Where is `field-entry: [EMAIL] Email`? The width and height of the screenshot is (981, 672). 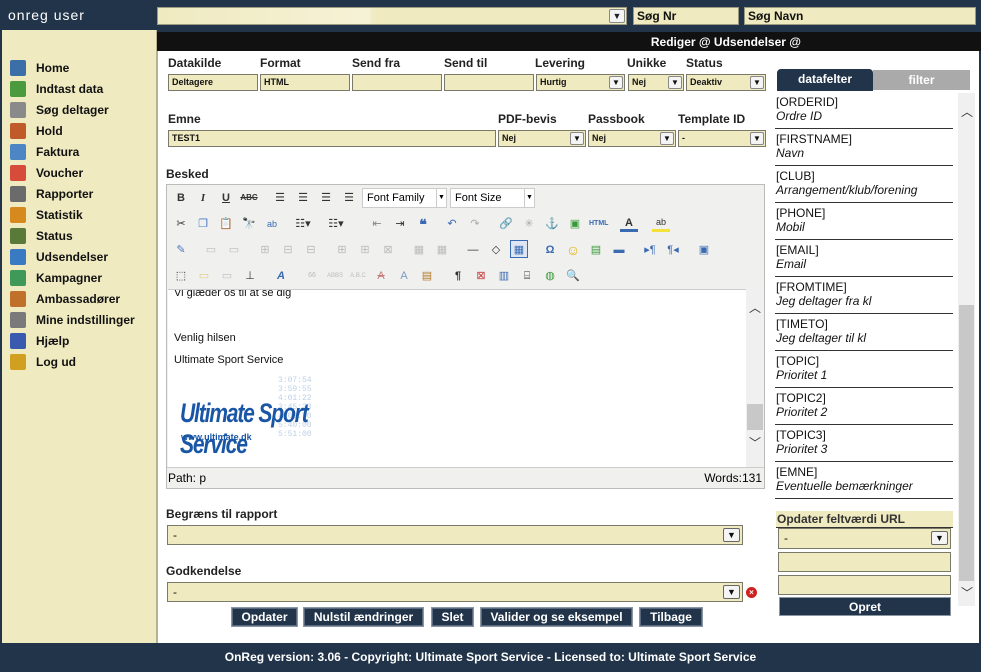
field-entry: [EMAIL] Email is located at coordinates (864, 260).